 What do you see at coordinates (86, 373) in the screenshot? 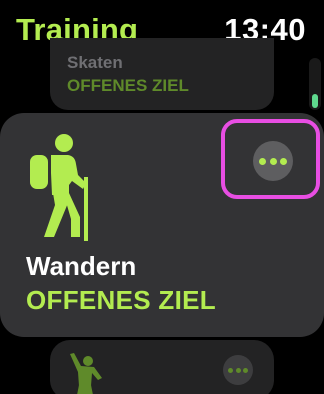
I see `dance-icon` at bounding box center [86, 373].